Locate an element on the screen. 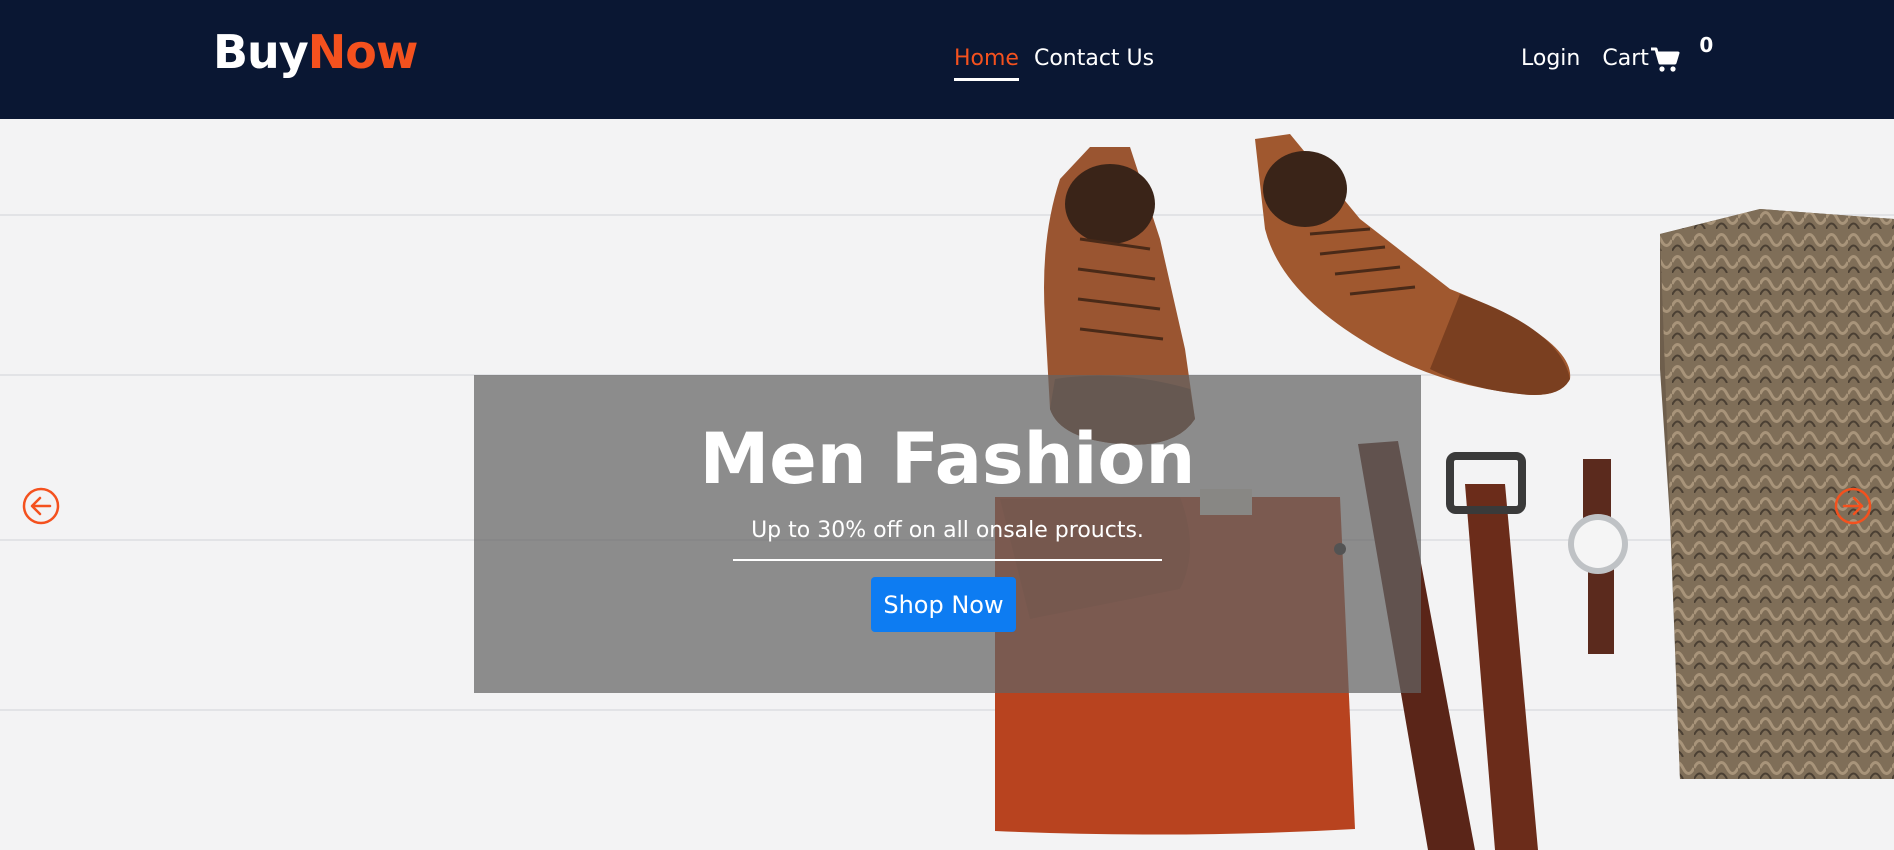  login-link: Login is located at coordinates (1550, 59).